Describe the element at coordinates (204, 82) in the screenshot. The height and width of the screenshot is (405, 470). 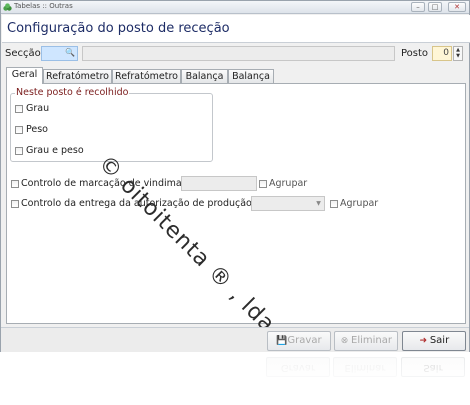
I see `tab-balanca-1: Balança 1` at that location.